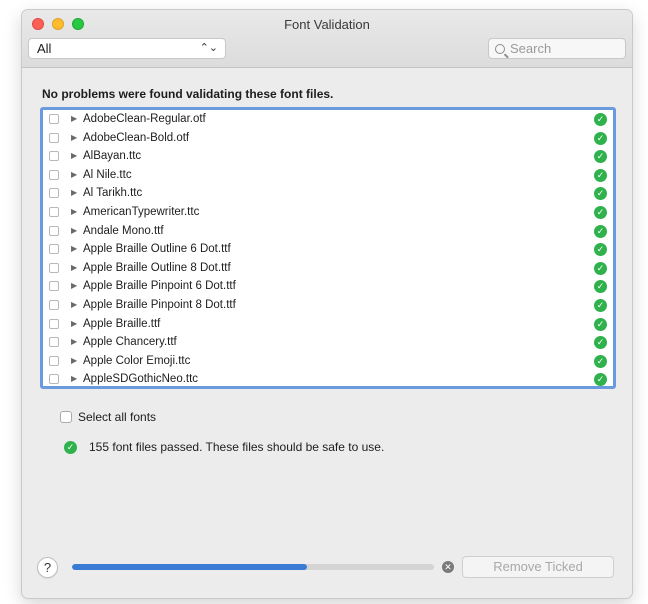 This screenshot has width=648, height=604. What do you see at coordinates (66, 417) in the screenshot?
I see `select-all-checkbox` at bounding box center [66, 417].